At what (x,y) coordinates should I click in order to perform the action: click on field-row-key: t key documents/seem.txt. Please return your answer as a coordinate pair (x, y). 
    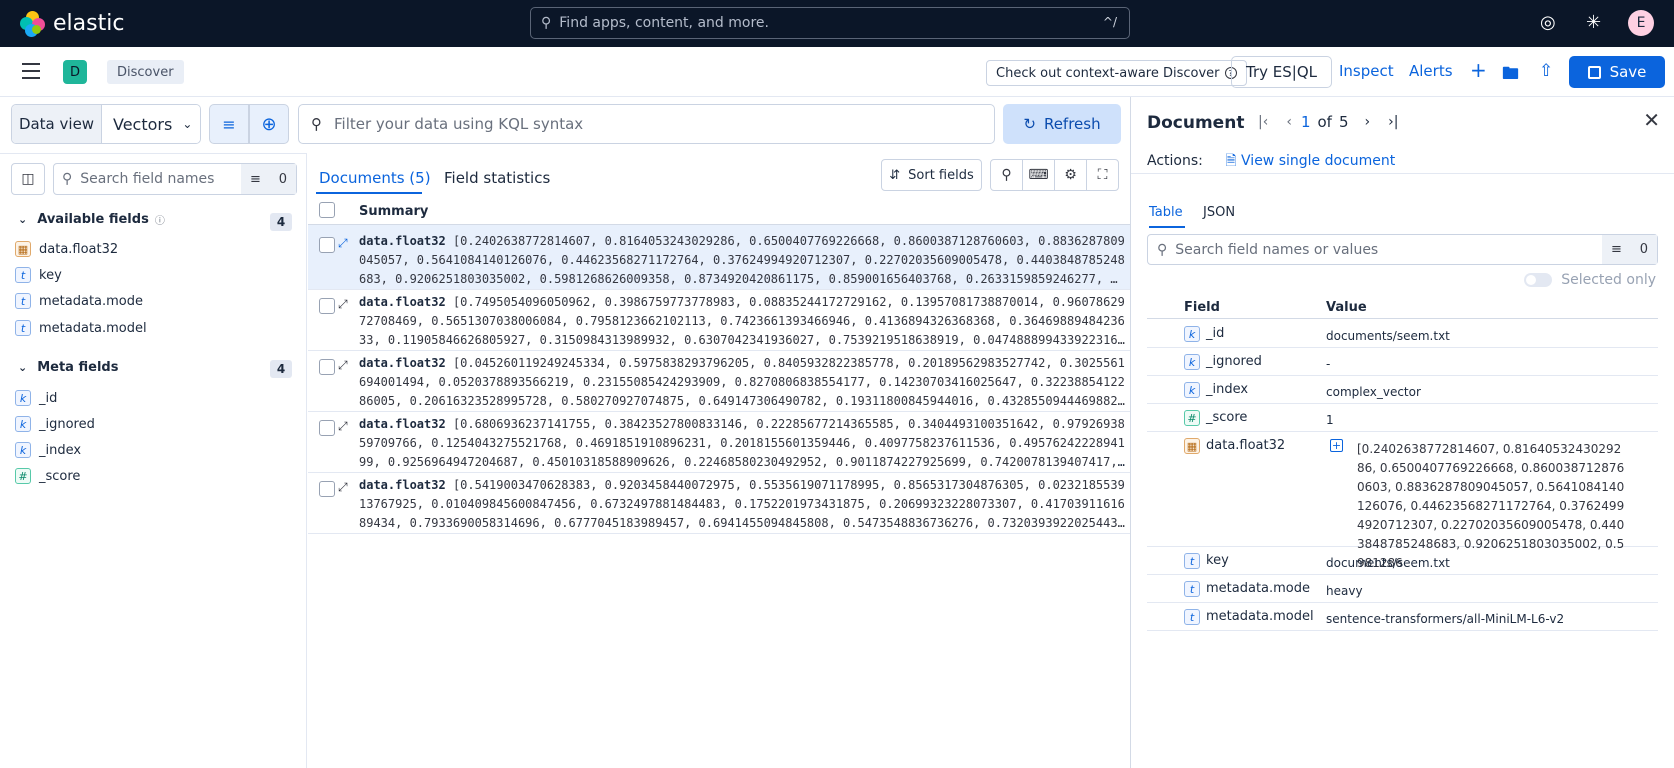
    Looking at the image, I should click on (1402, 561).